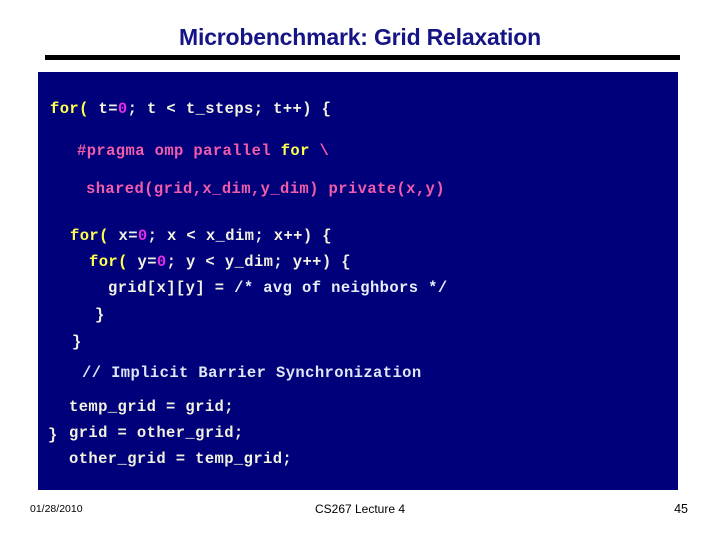 The width and height of the screenshot is (720, 540). Describe the element at coordinates (252, 373) in the screenshot. I see `code-line-barrier-comment: // Implicit Barrier Synchronization` at that location.